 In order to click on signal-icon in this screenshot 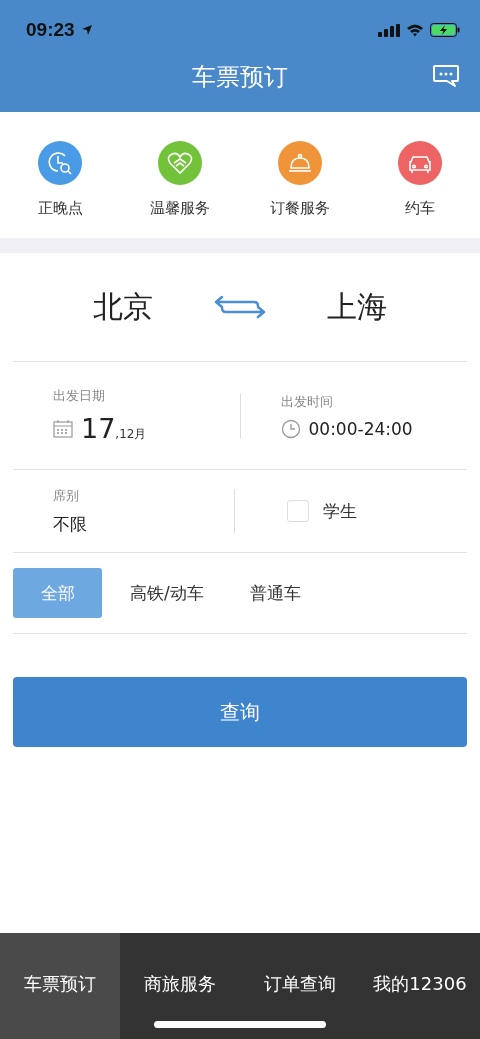, I will do `click(389, 30)`.